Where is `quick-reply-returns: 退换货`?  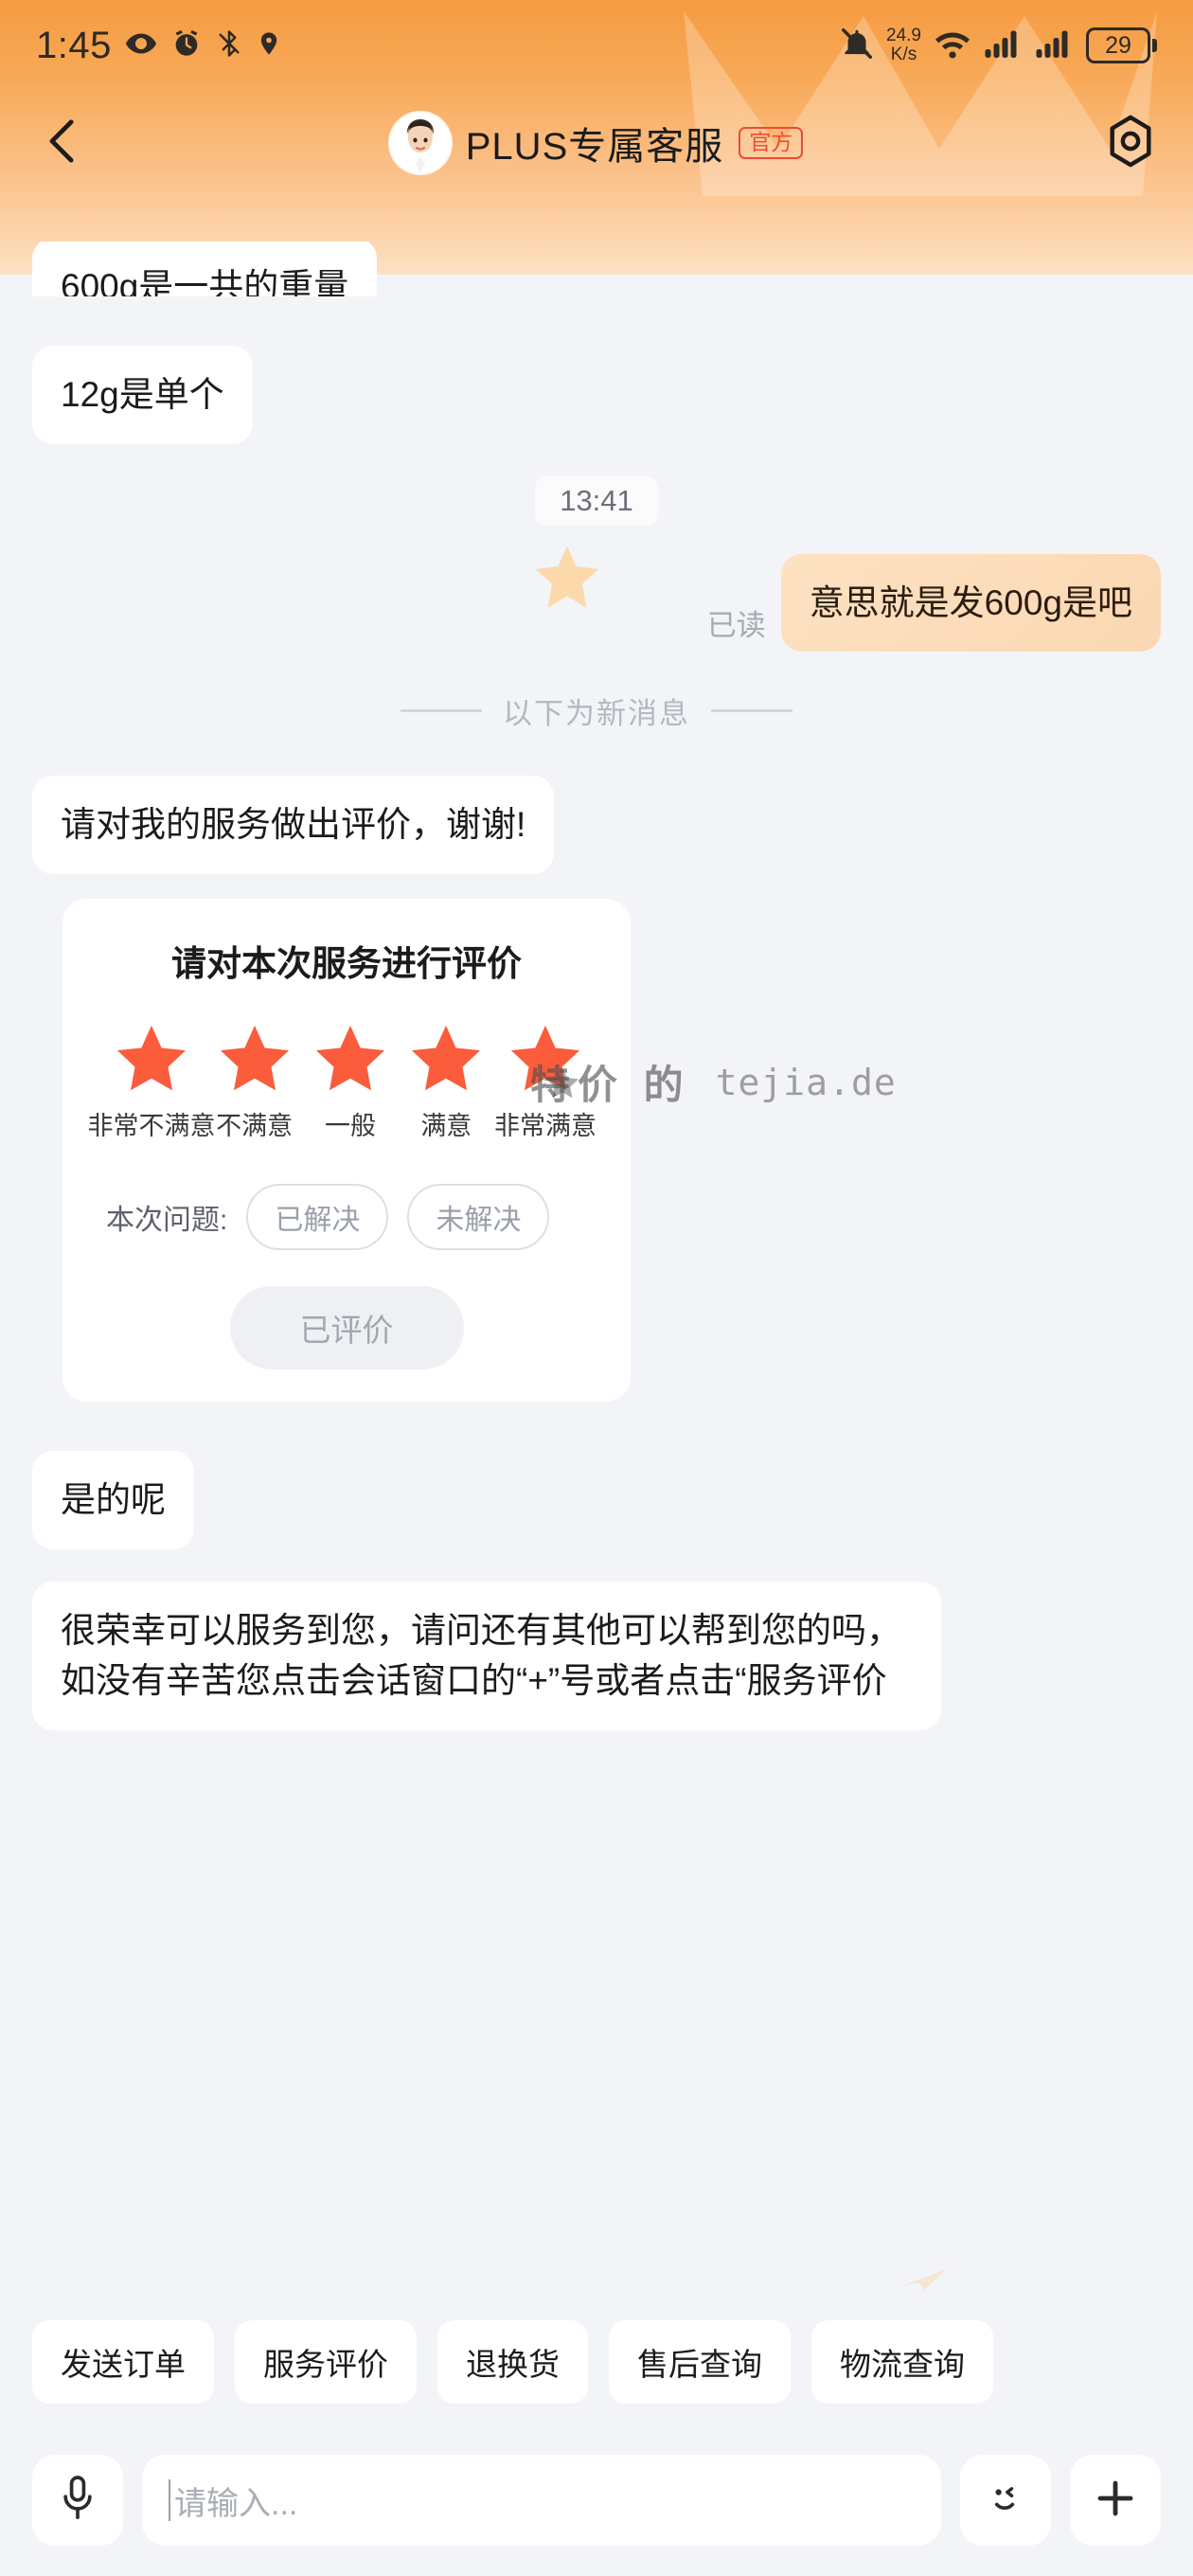 quick-reply-returns: 退换货 is located at coordinates (512, 2362).